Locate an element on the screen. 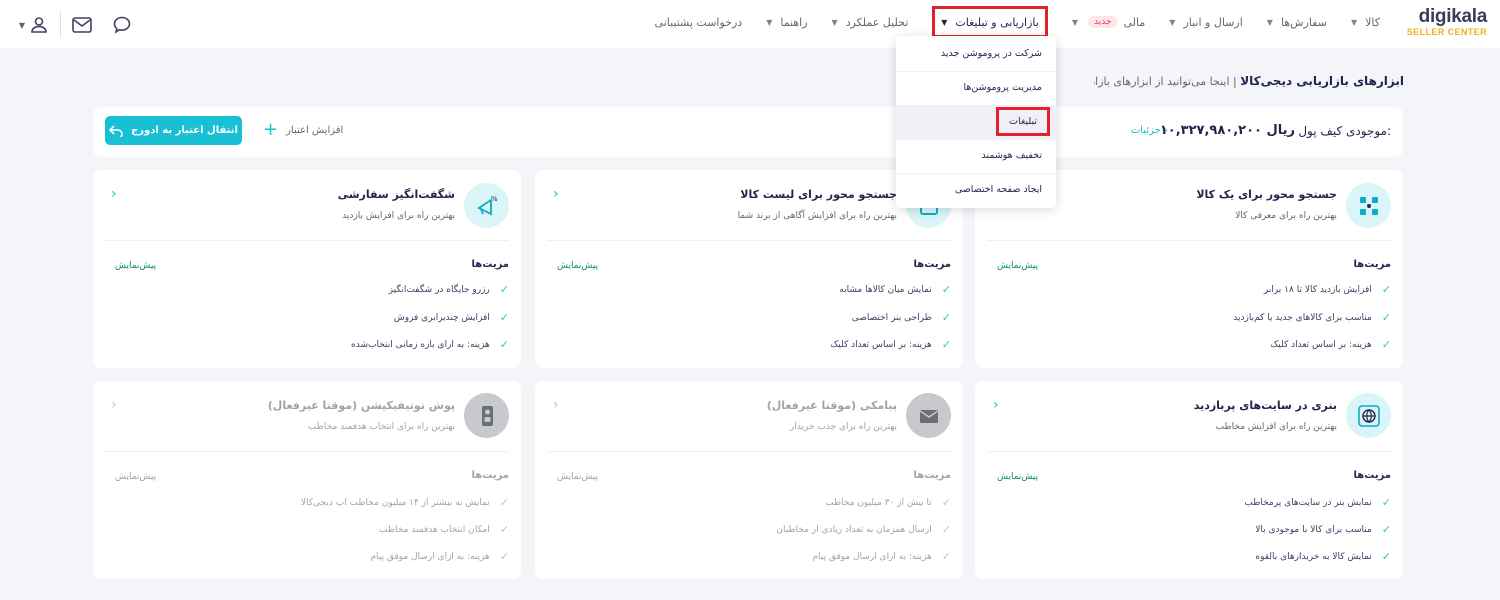 This screenshot has height=600, width=1500. wallet-details-link: جزئیات › is located at coordinates (1149, 130).